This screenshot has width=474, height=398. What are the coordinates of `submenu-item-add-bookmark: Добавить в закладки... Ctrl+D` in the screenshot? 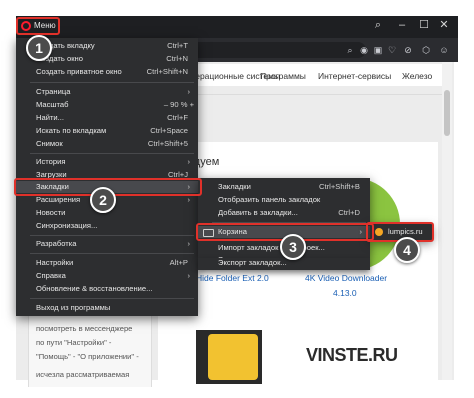 It's located at (284, 213).